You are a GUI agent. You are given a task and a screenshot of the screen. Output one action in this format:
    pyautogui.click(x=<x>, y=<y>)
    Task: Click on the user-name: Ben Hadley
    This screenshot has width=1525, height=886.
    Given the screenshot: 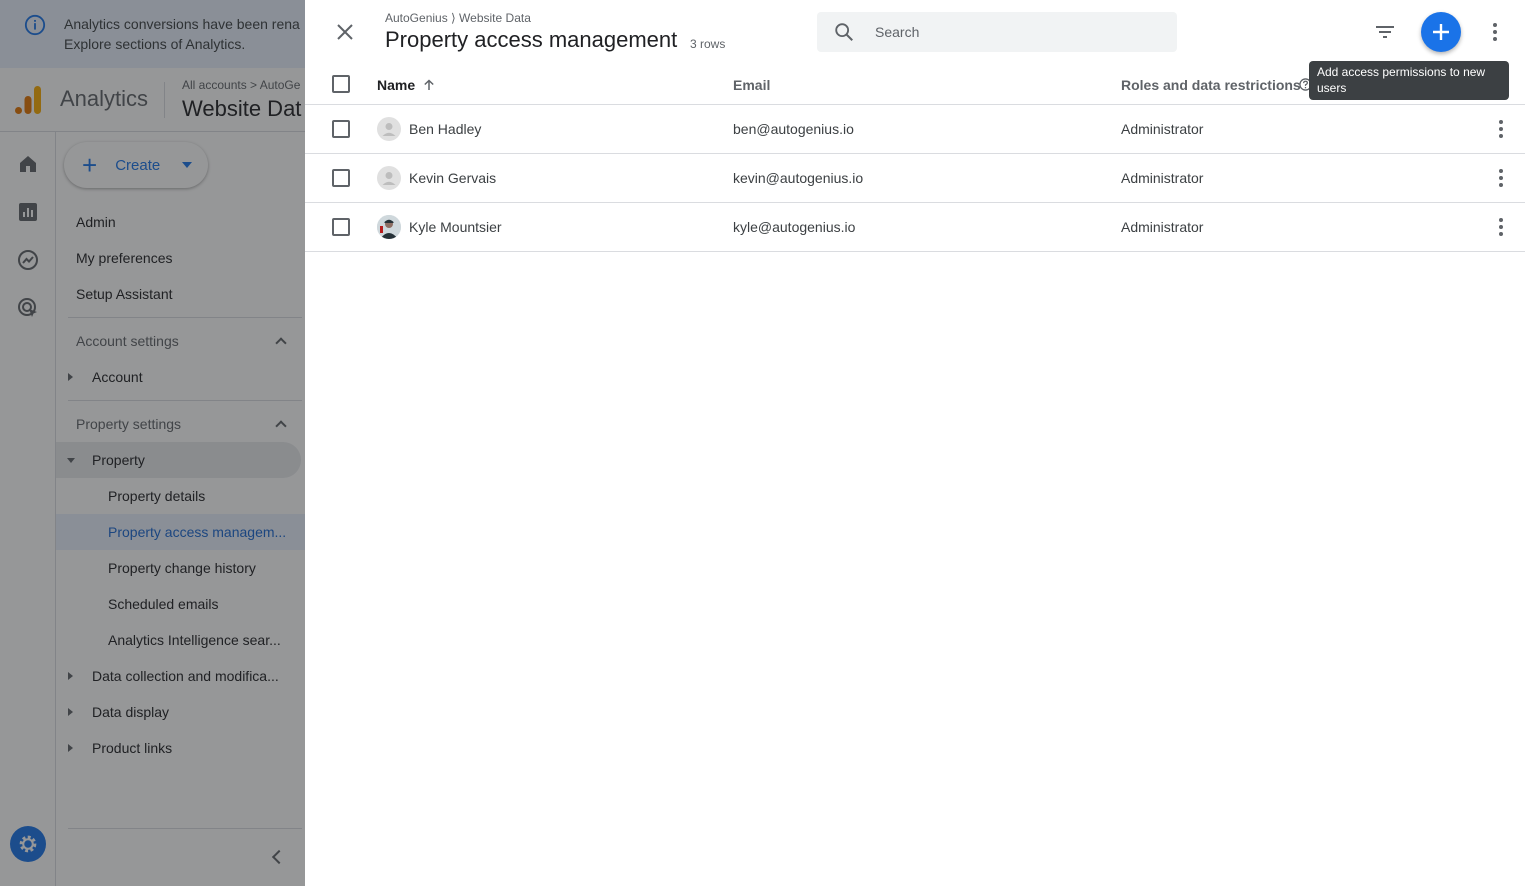 What is the action you would take?
    pyautogui.click(x=445, y=129)
    